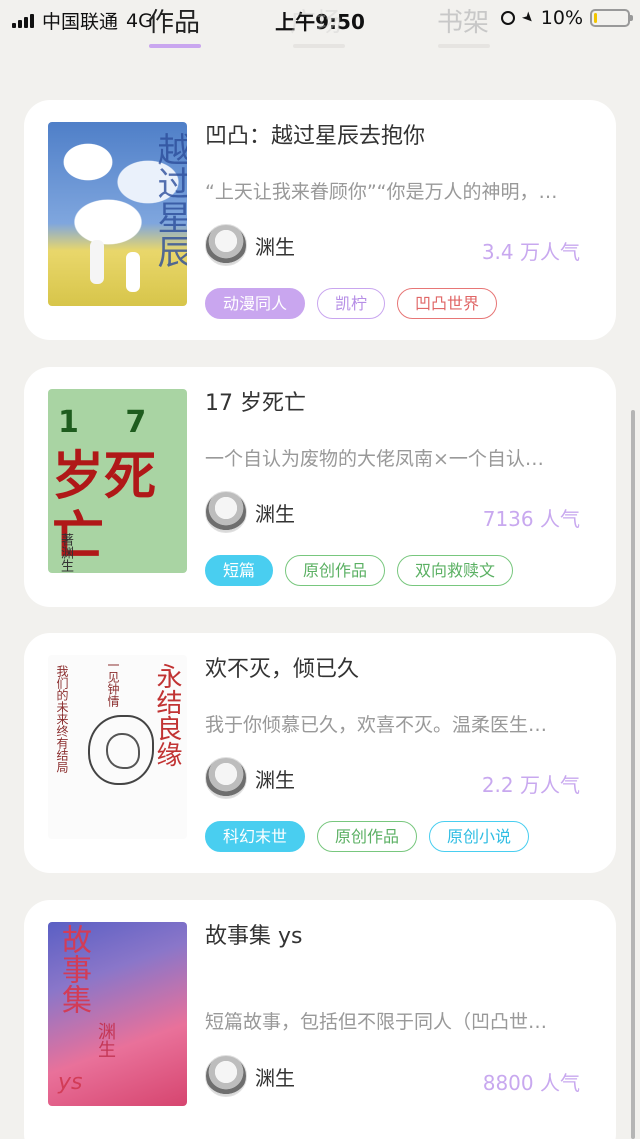 The image size is (640, 1139). I want to click on book-cover: 我们的未来终有结局 一见钟情 永结良缘, so click(117, 747).